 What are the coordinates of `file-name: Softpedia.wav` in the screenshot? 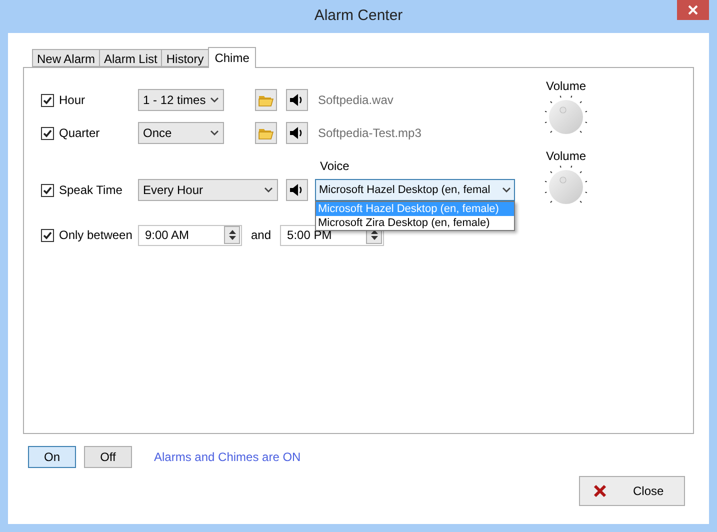 It's located at (356, 100).